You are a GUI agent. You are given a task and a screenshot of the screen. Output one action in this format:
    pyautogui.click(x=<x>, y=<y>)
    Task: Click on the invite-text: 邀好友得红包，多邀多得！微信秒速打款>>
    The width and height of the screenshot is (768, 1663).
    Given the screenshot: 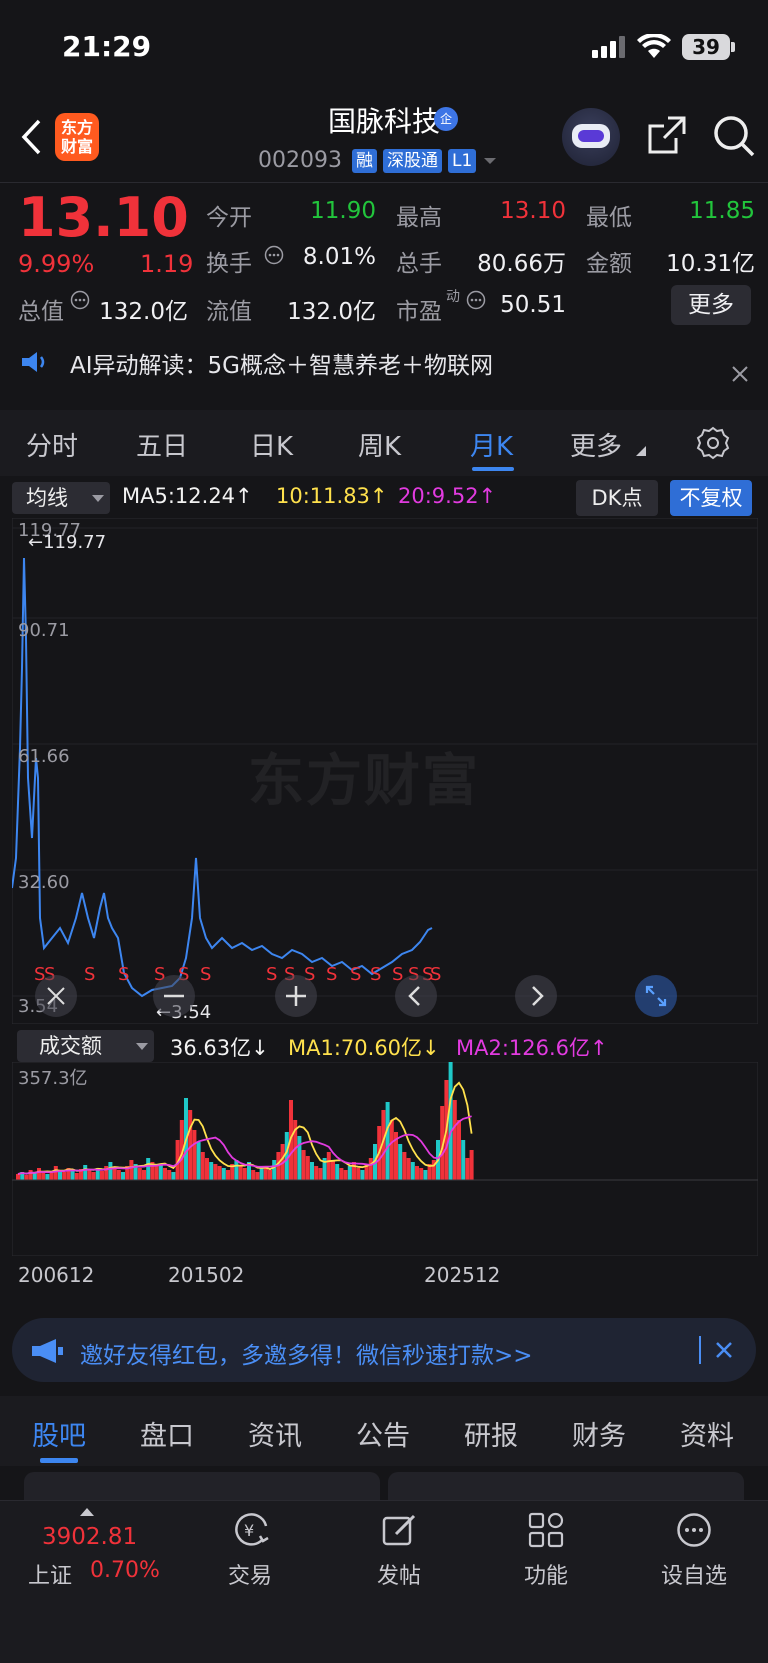 What is the action you would take?
    pyautogui.click(x=306, y=1353)
    